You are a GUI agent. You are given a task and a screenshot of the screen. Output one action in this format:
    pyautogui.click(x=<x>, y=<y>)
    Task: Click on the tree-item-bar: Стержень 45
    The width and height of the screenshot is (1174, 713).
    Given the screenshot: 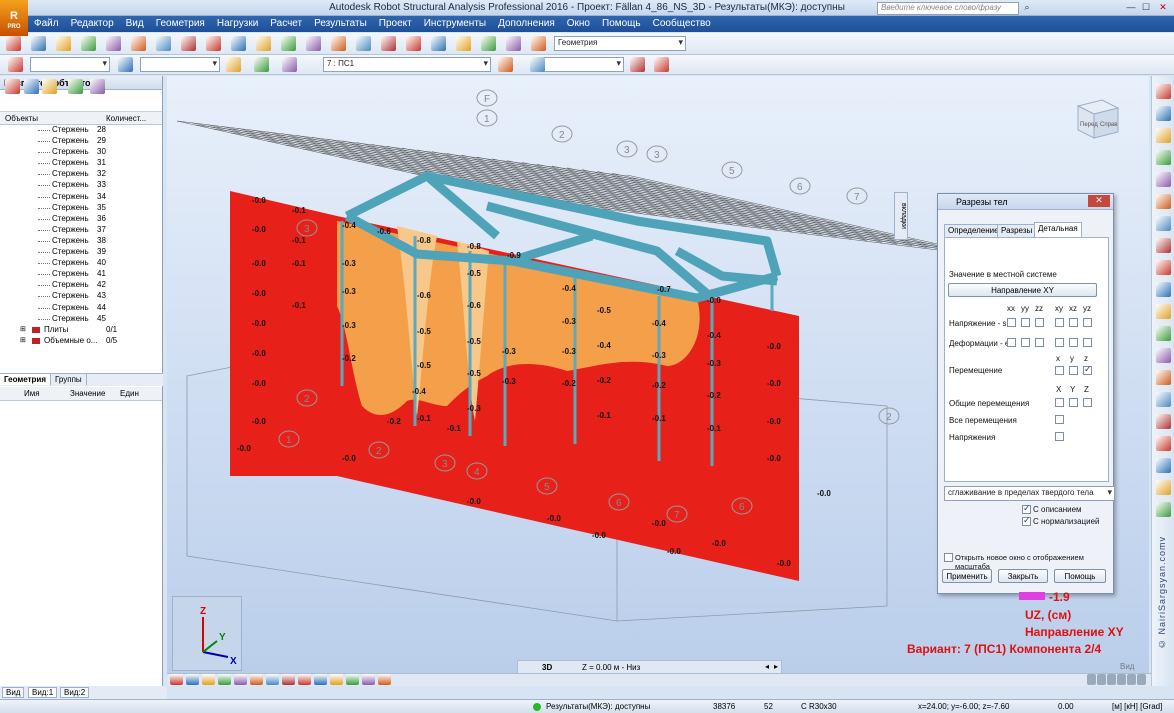 What is the action you would take?
    pyautogui.click(x=81, y=319)
    